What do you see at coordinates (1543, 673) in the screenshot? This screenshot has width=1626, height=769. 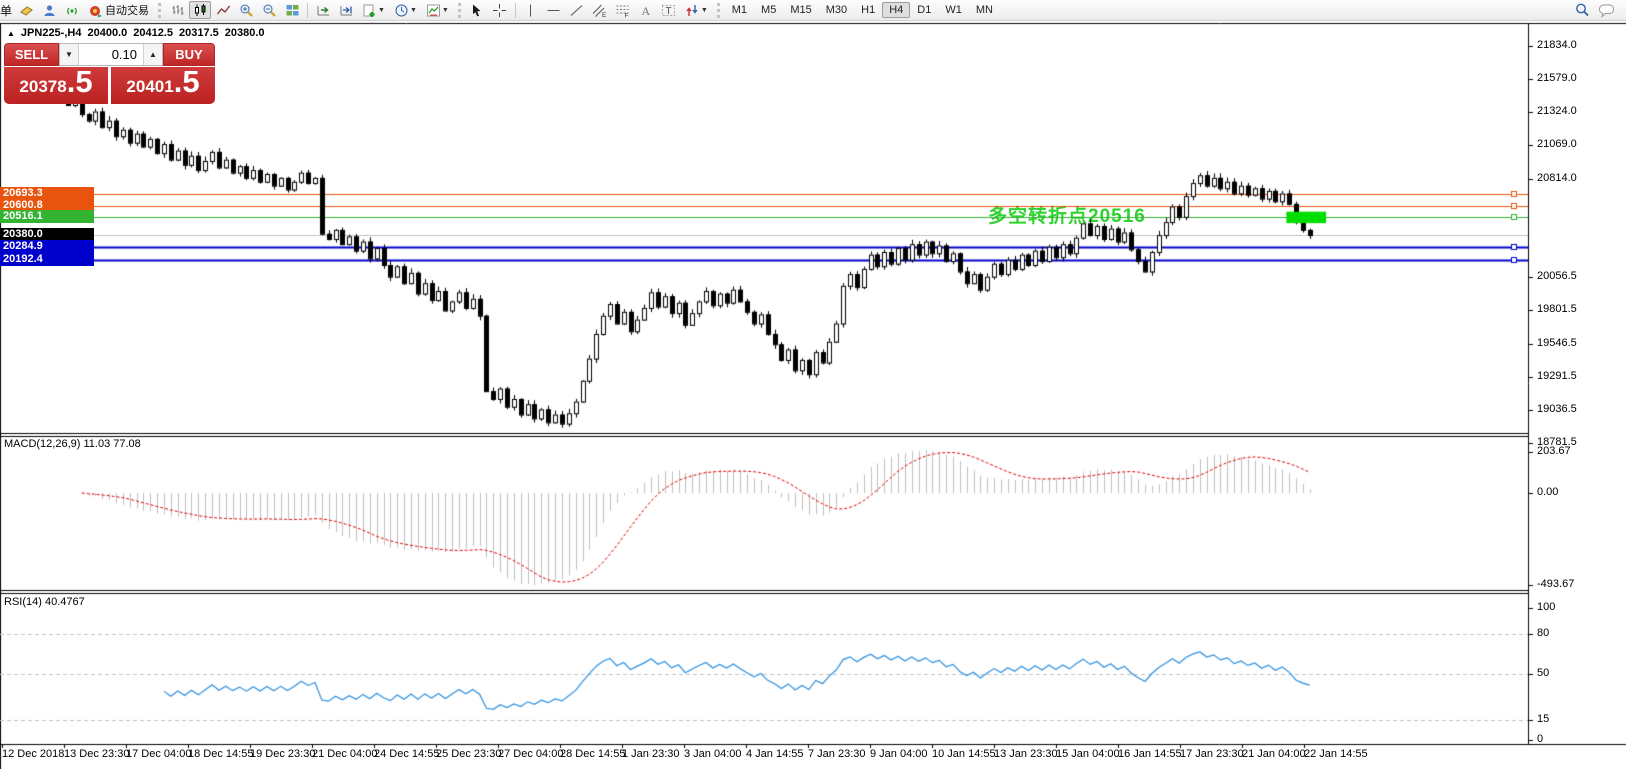 I see `rsi-scale-label: 50` at bounding box center [1543, 673].